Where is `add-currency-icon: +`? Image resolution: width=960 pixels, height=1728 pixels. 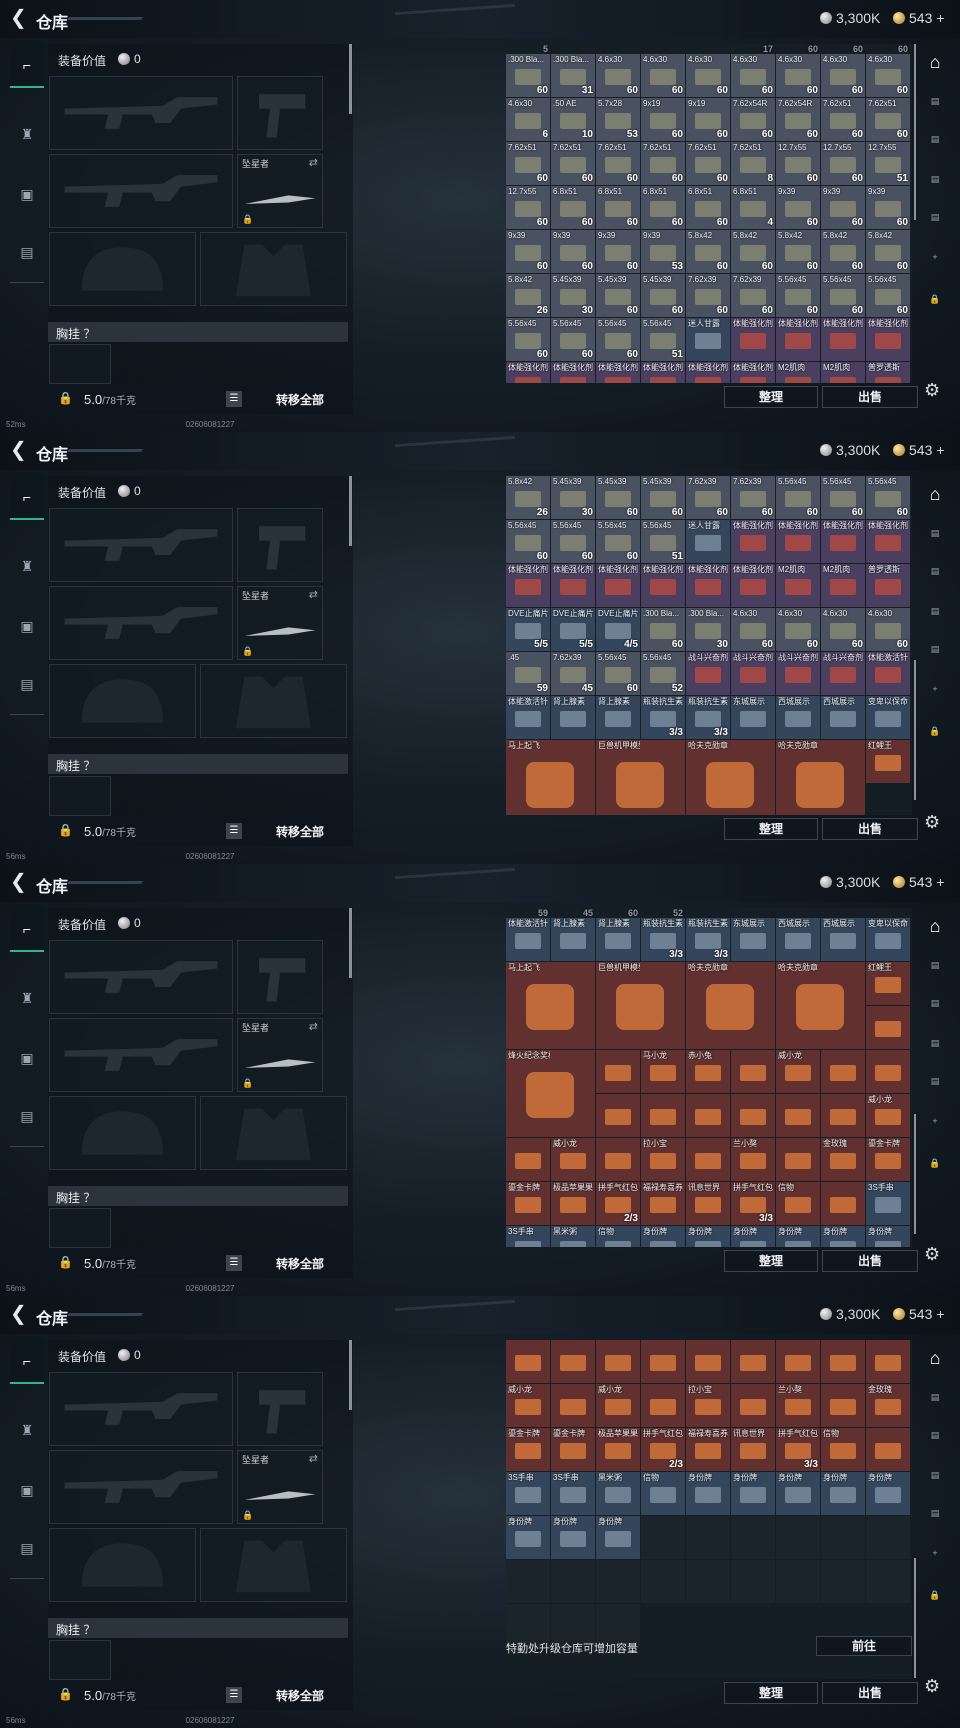
add-currency-icon: + is located at coordinates (940, 1314).